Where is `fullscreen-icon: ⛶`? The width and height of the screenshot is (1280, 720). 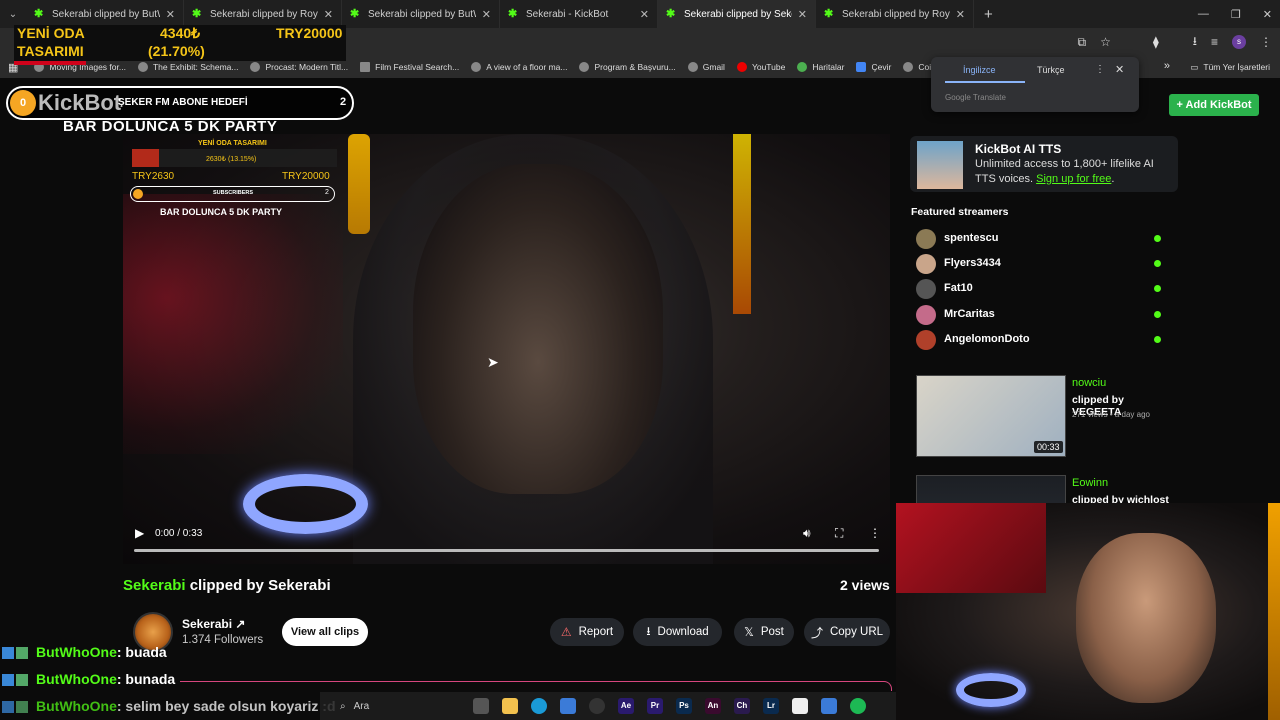
fullscreen-icon: ⛶ is located at coordinates (839, 533).